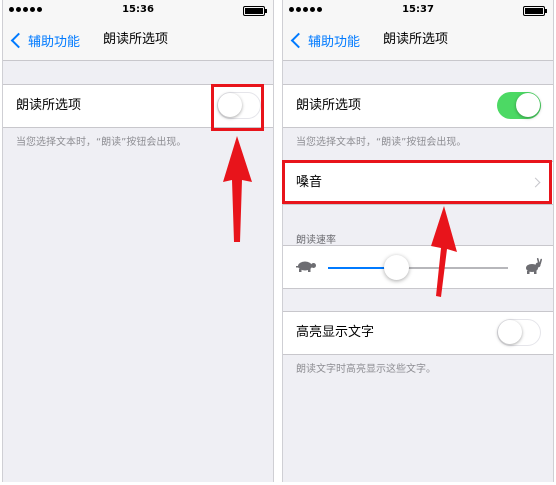  I want to click on highlight-words-label: 高亮显示文字, so click(335, 332).